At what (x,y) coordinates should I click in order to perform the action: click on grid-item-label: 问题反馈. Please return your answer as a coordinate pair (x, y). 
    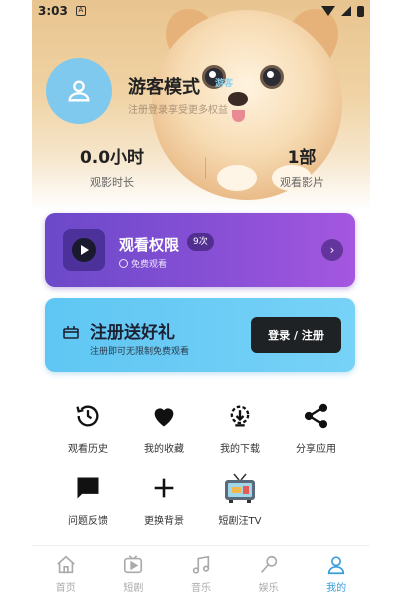
    Looking at the image, I should click on (88, 521).